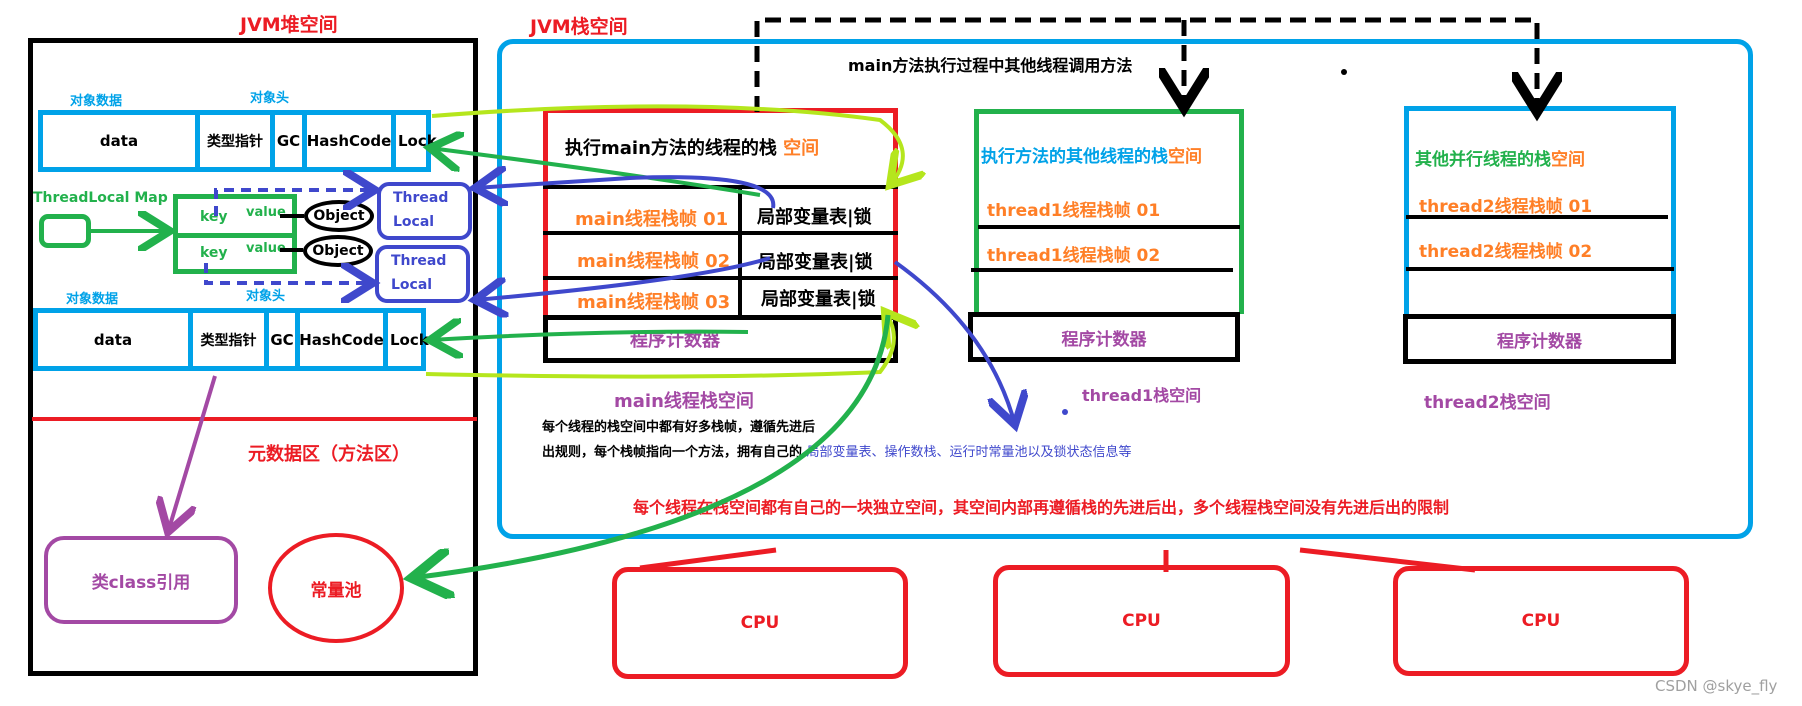 The width and height of the screenshot is (1802, 706). I want to click on main-desc-line1: 每个线程的栈空间中都有好多栈帧，遵循先进后, so click(679, 427).